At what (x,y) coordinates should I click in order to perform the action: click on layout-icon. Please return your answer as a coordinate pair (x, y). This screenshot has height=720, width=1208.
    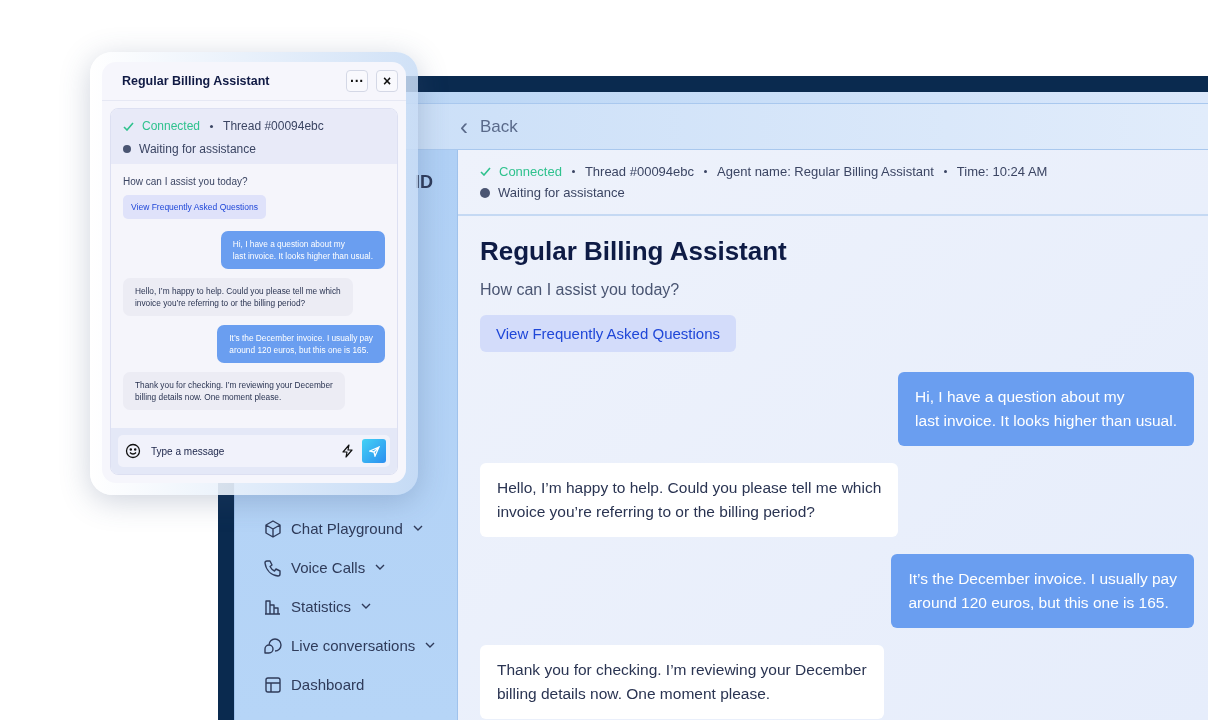
    Looking at the image, I should click on (273, 684).